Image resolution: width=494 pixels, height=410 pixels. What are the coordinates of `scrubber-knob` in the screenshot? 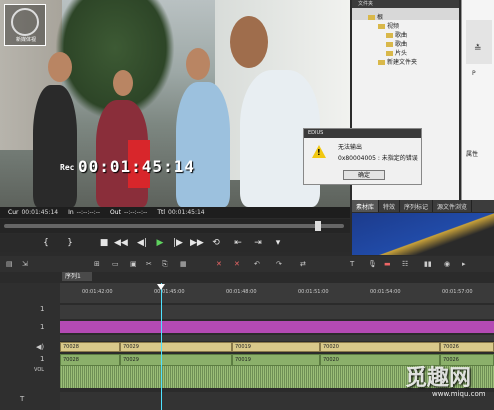 It's located at (317, 226).